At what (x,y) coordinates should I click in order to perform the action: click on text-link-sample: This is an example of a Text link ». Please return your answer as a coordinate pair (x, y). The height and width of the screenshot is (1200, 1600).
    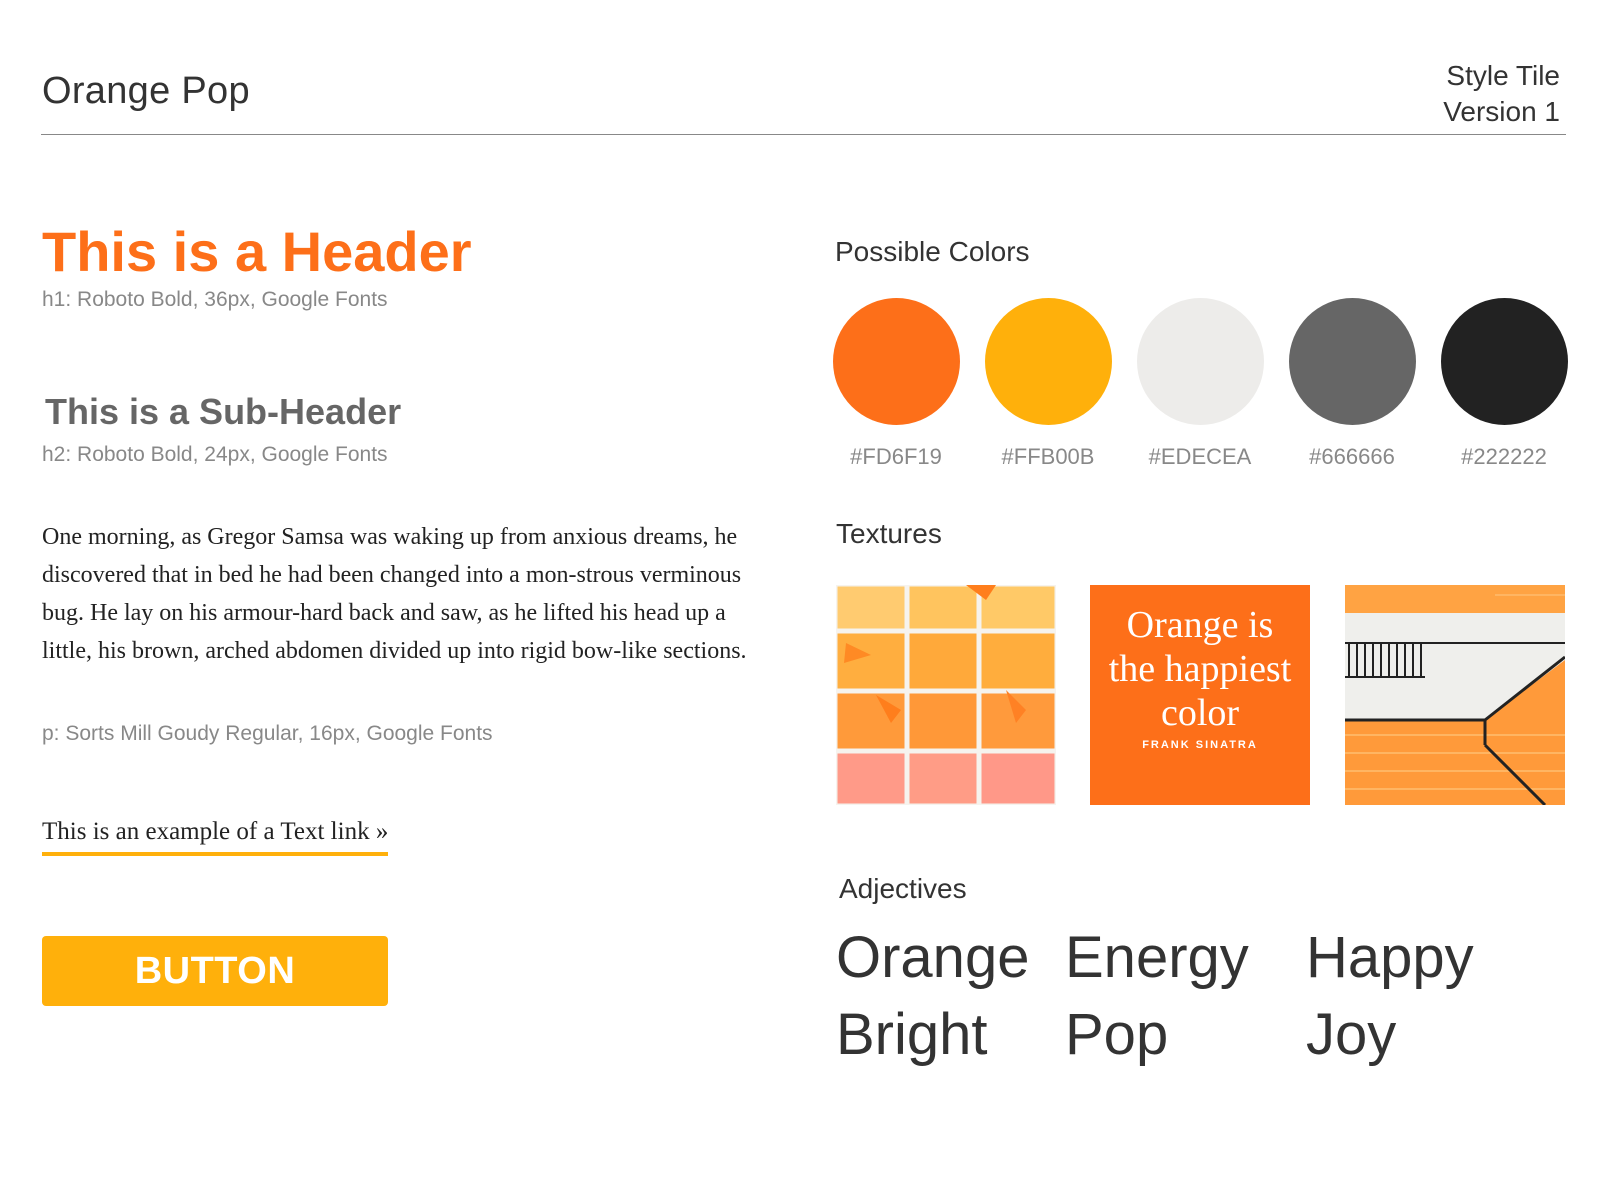
    Looking at the image, I should click on (215, 837).